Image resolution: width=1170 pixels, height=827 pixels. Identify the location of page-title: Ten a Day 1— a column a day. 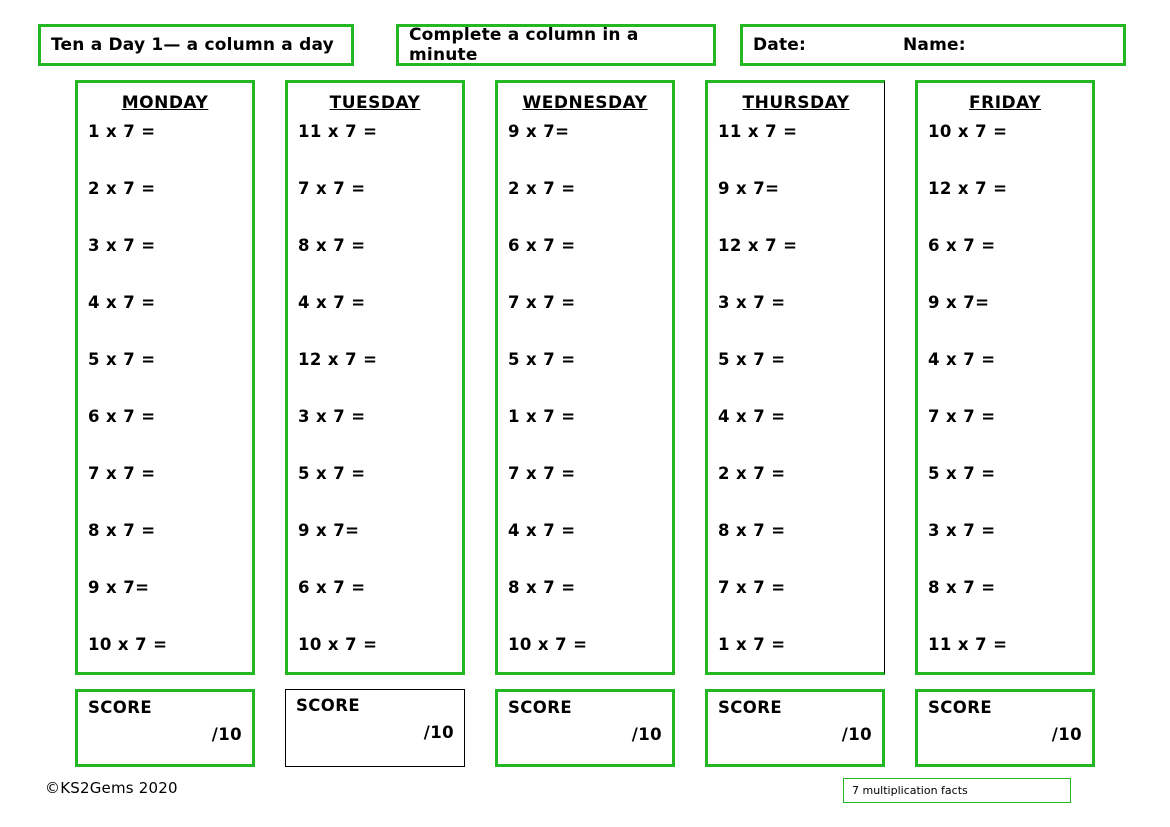
(192, 45).